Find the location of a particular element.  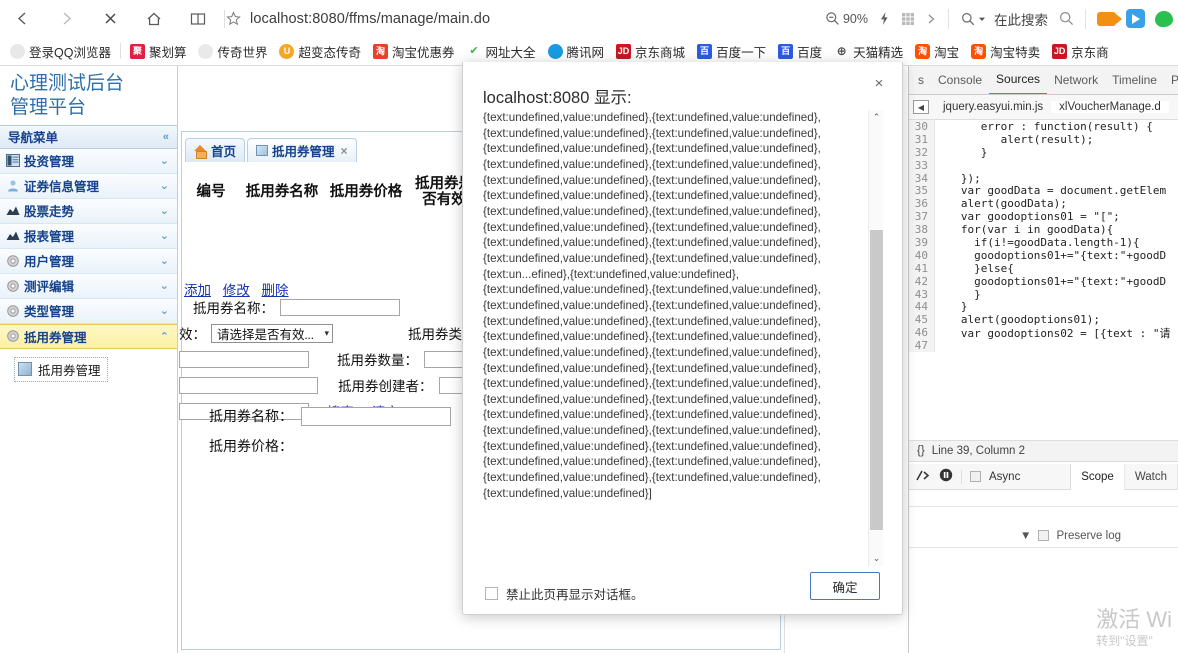

tab-0: 首页 is located at coordinates (215, 150).